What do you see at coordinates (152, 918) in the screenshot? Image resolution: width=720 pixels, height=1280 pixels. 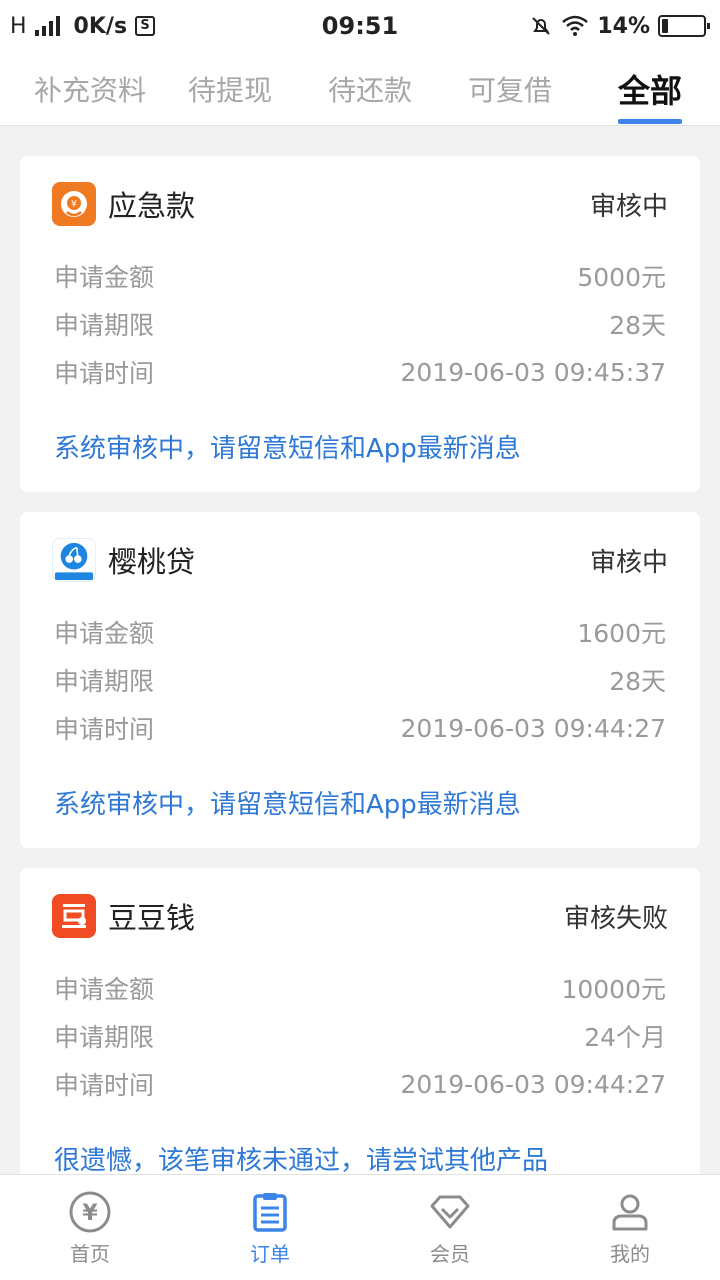 I see `product-name: 豆豆钱` at bounding box center [152, 918].